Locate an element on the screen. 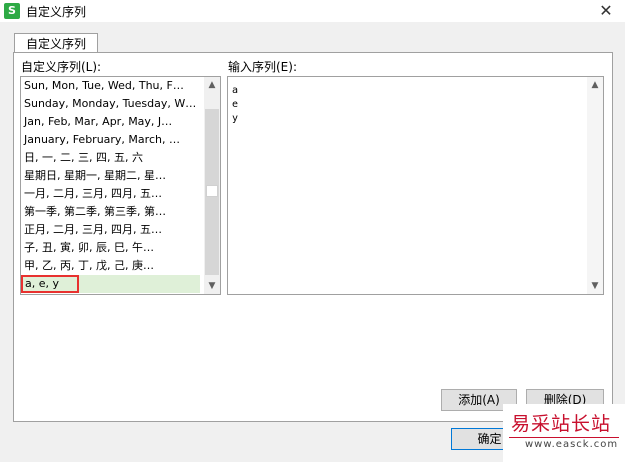 This screenshot has height=462, width=625. input-line: e is located at coordinates (235, 104).